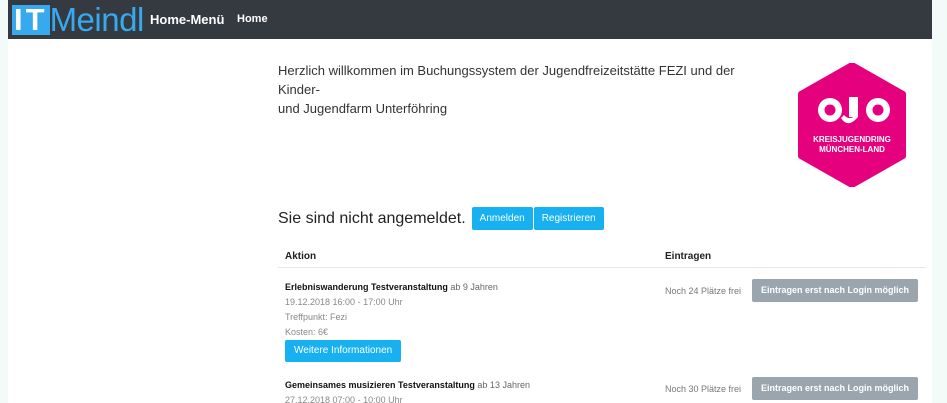 The height and width of the screenshot is (403, 947). Describe the element at coordinates (470, 19) in the screenshot. I see `top-navbar: IT Meindl Home-Menü Home` at that location.